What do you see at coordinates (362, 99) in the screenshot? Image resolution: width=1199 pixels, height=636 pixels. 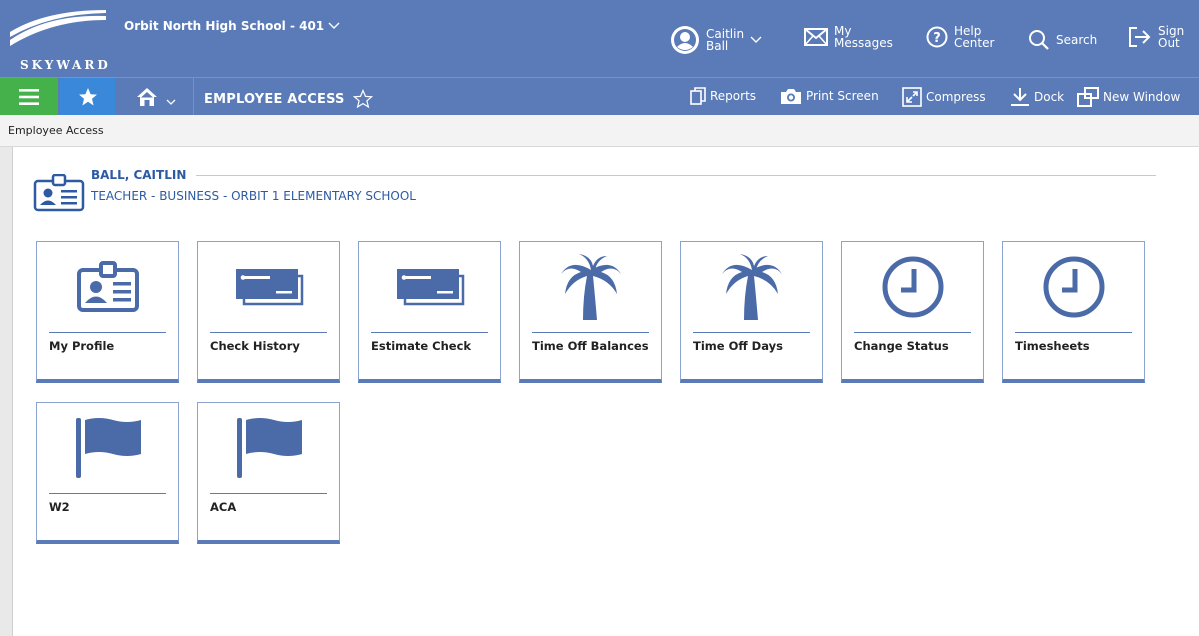 I see `star-outline-icon` at bounding box center [362, 99].